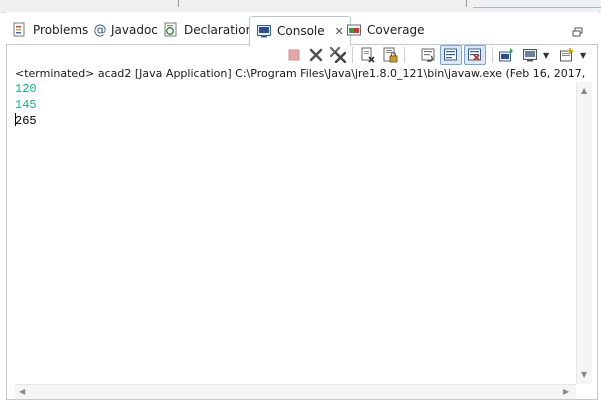 Image resolution: width=601 pixels, height=409 pixels. What do you see at coordinates (171, 30) in the screenshot?
I see `declaration-icon` at bounding box center [171, 30].